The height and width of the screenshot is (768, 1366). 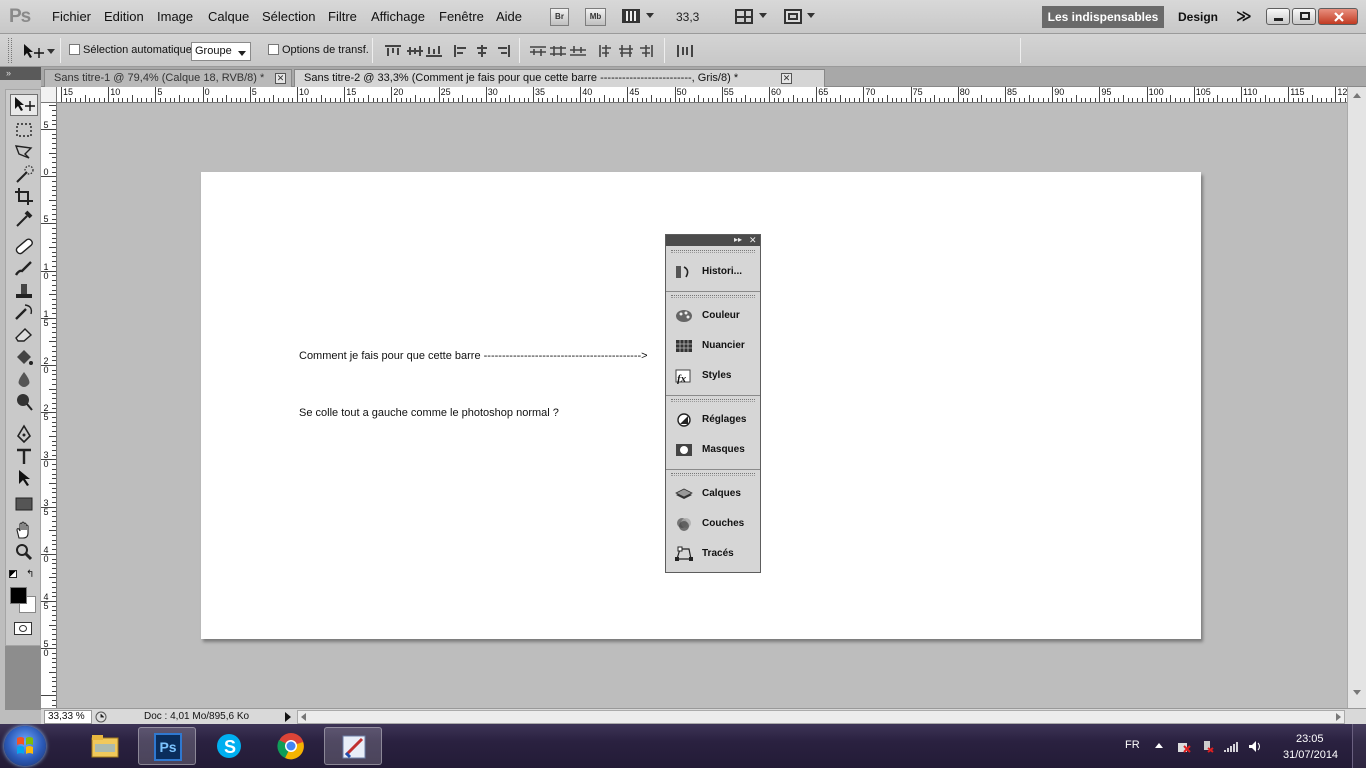 What do you see at coordinates (23, 628) in the screenshot?
I see `quick-mask-button` at bounding box center [23, 628].